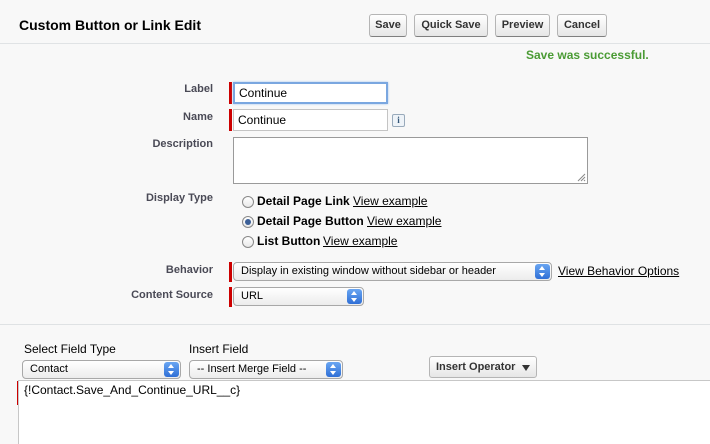 This screenshot has width=710, height=444. What do you see at coordinates (182, 144) in the screenshot?
I see `description-field-label: Description` at bounding box center [182, 144].